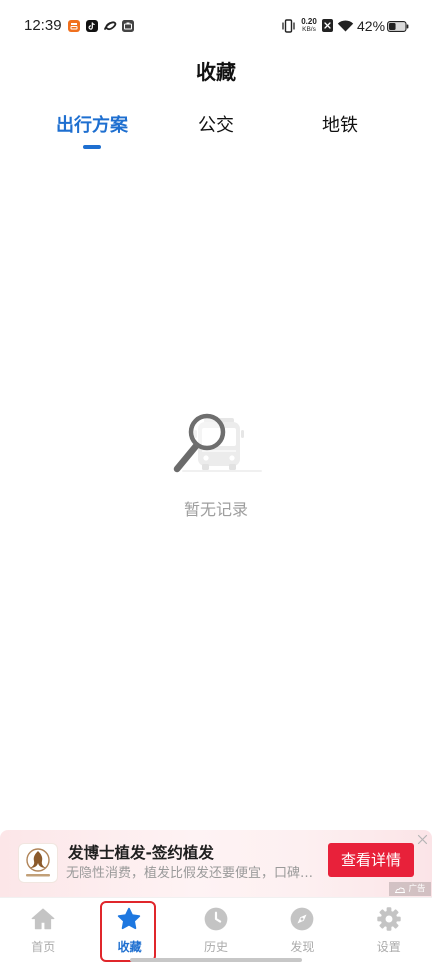 The image size is (432, 964). What do you see at coordinates (92, 126) in the screenshot?
I see `tab-travel-plan: 出行方案` at bounding box center [92, 126].